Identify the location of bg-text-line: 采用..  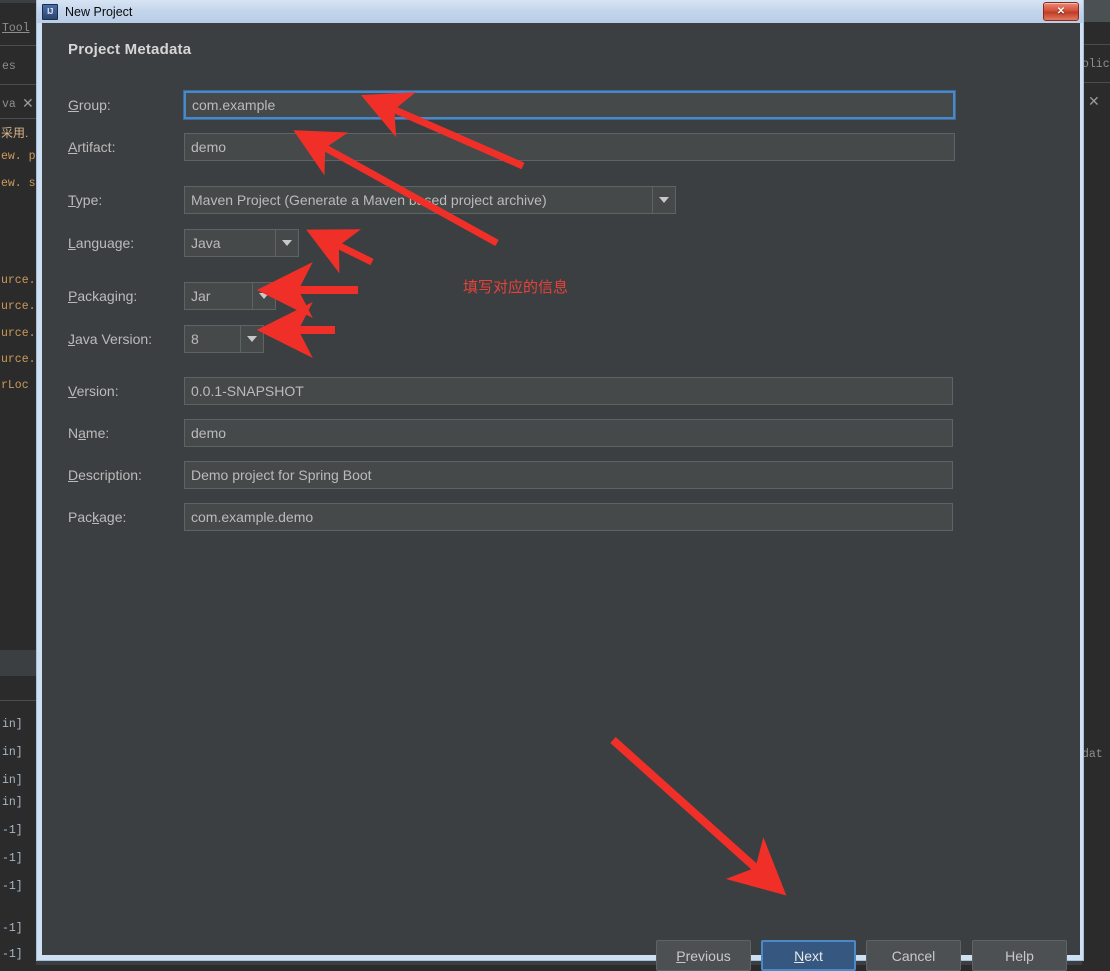
(15, 133).